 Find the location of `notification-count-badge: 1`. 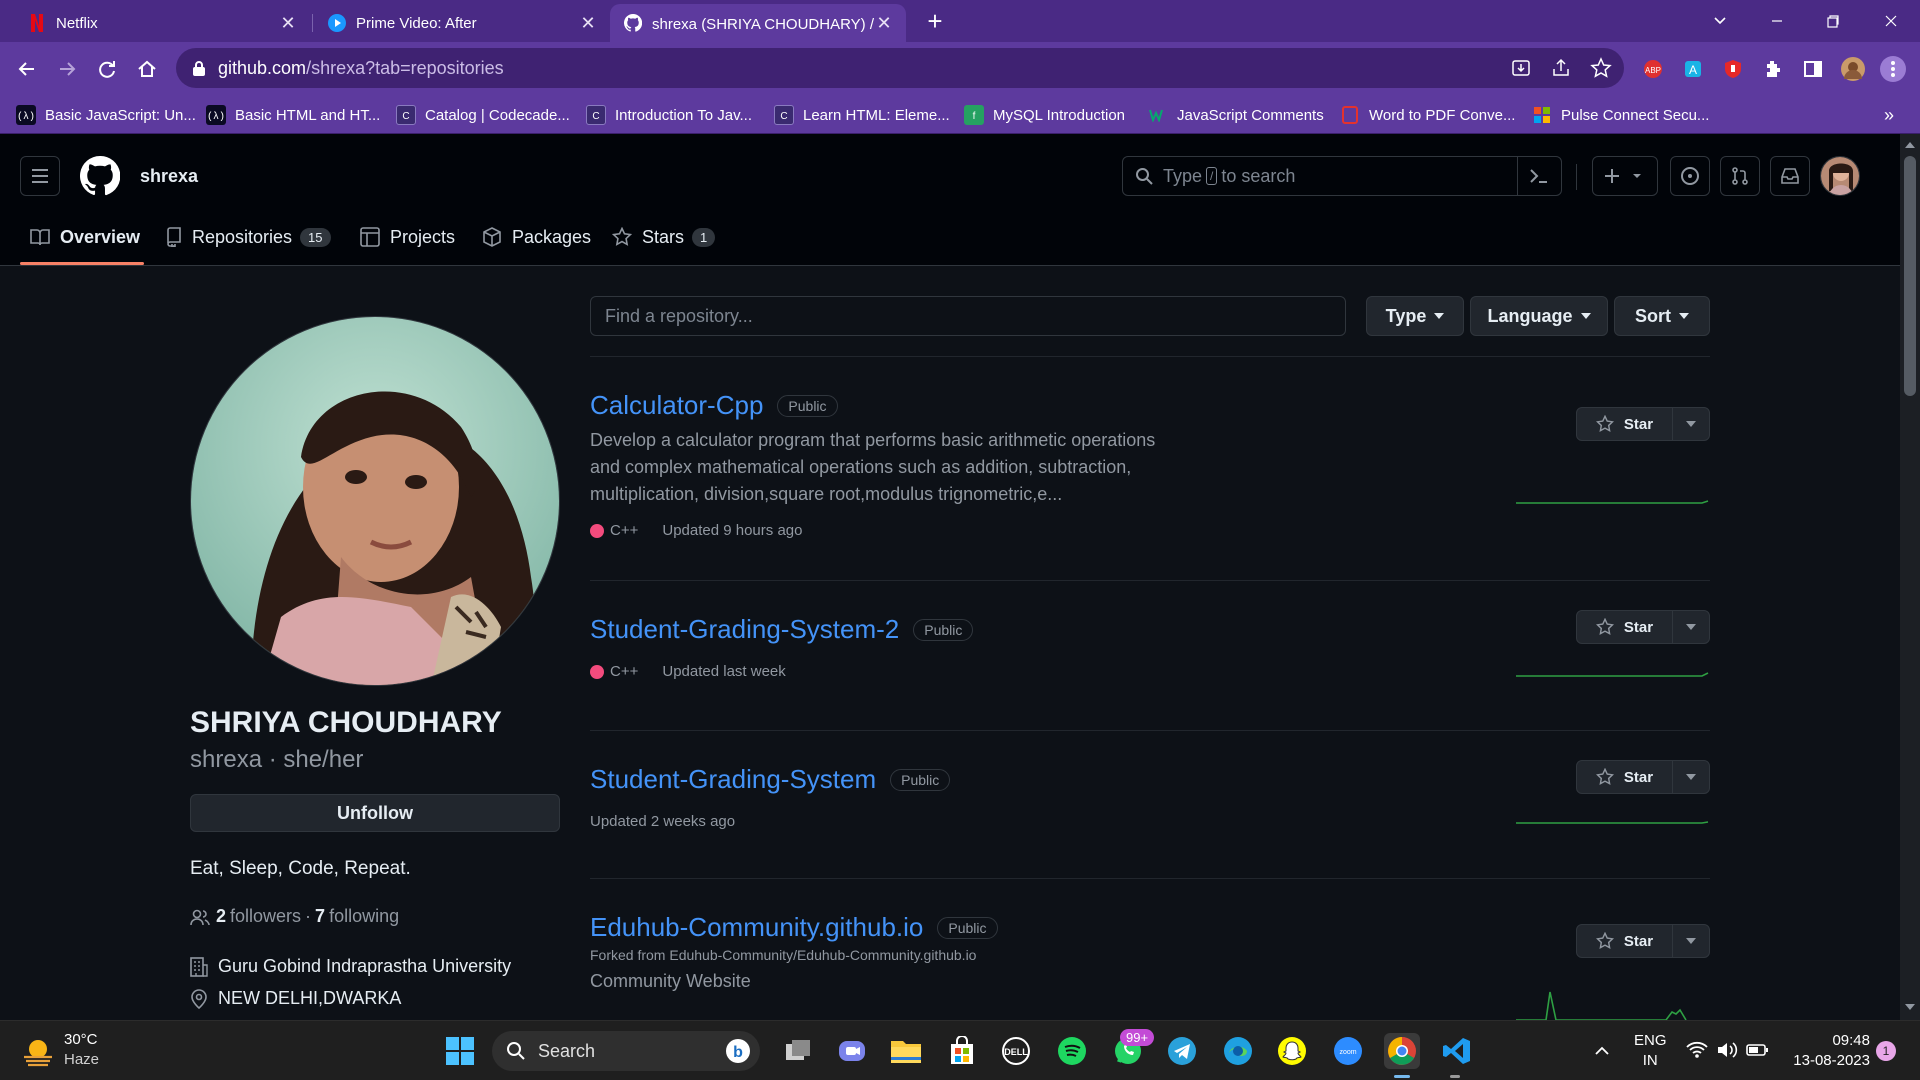

notification-count-badge: 1 is located at coordinates (1886, 1051).